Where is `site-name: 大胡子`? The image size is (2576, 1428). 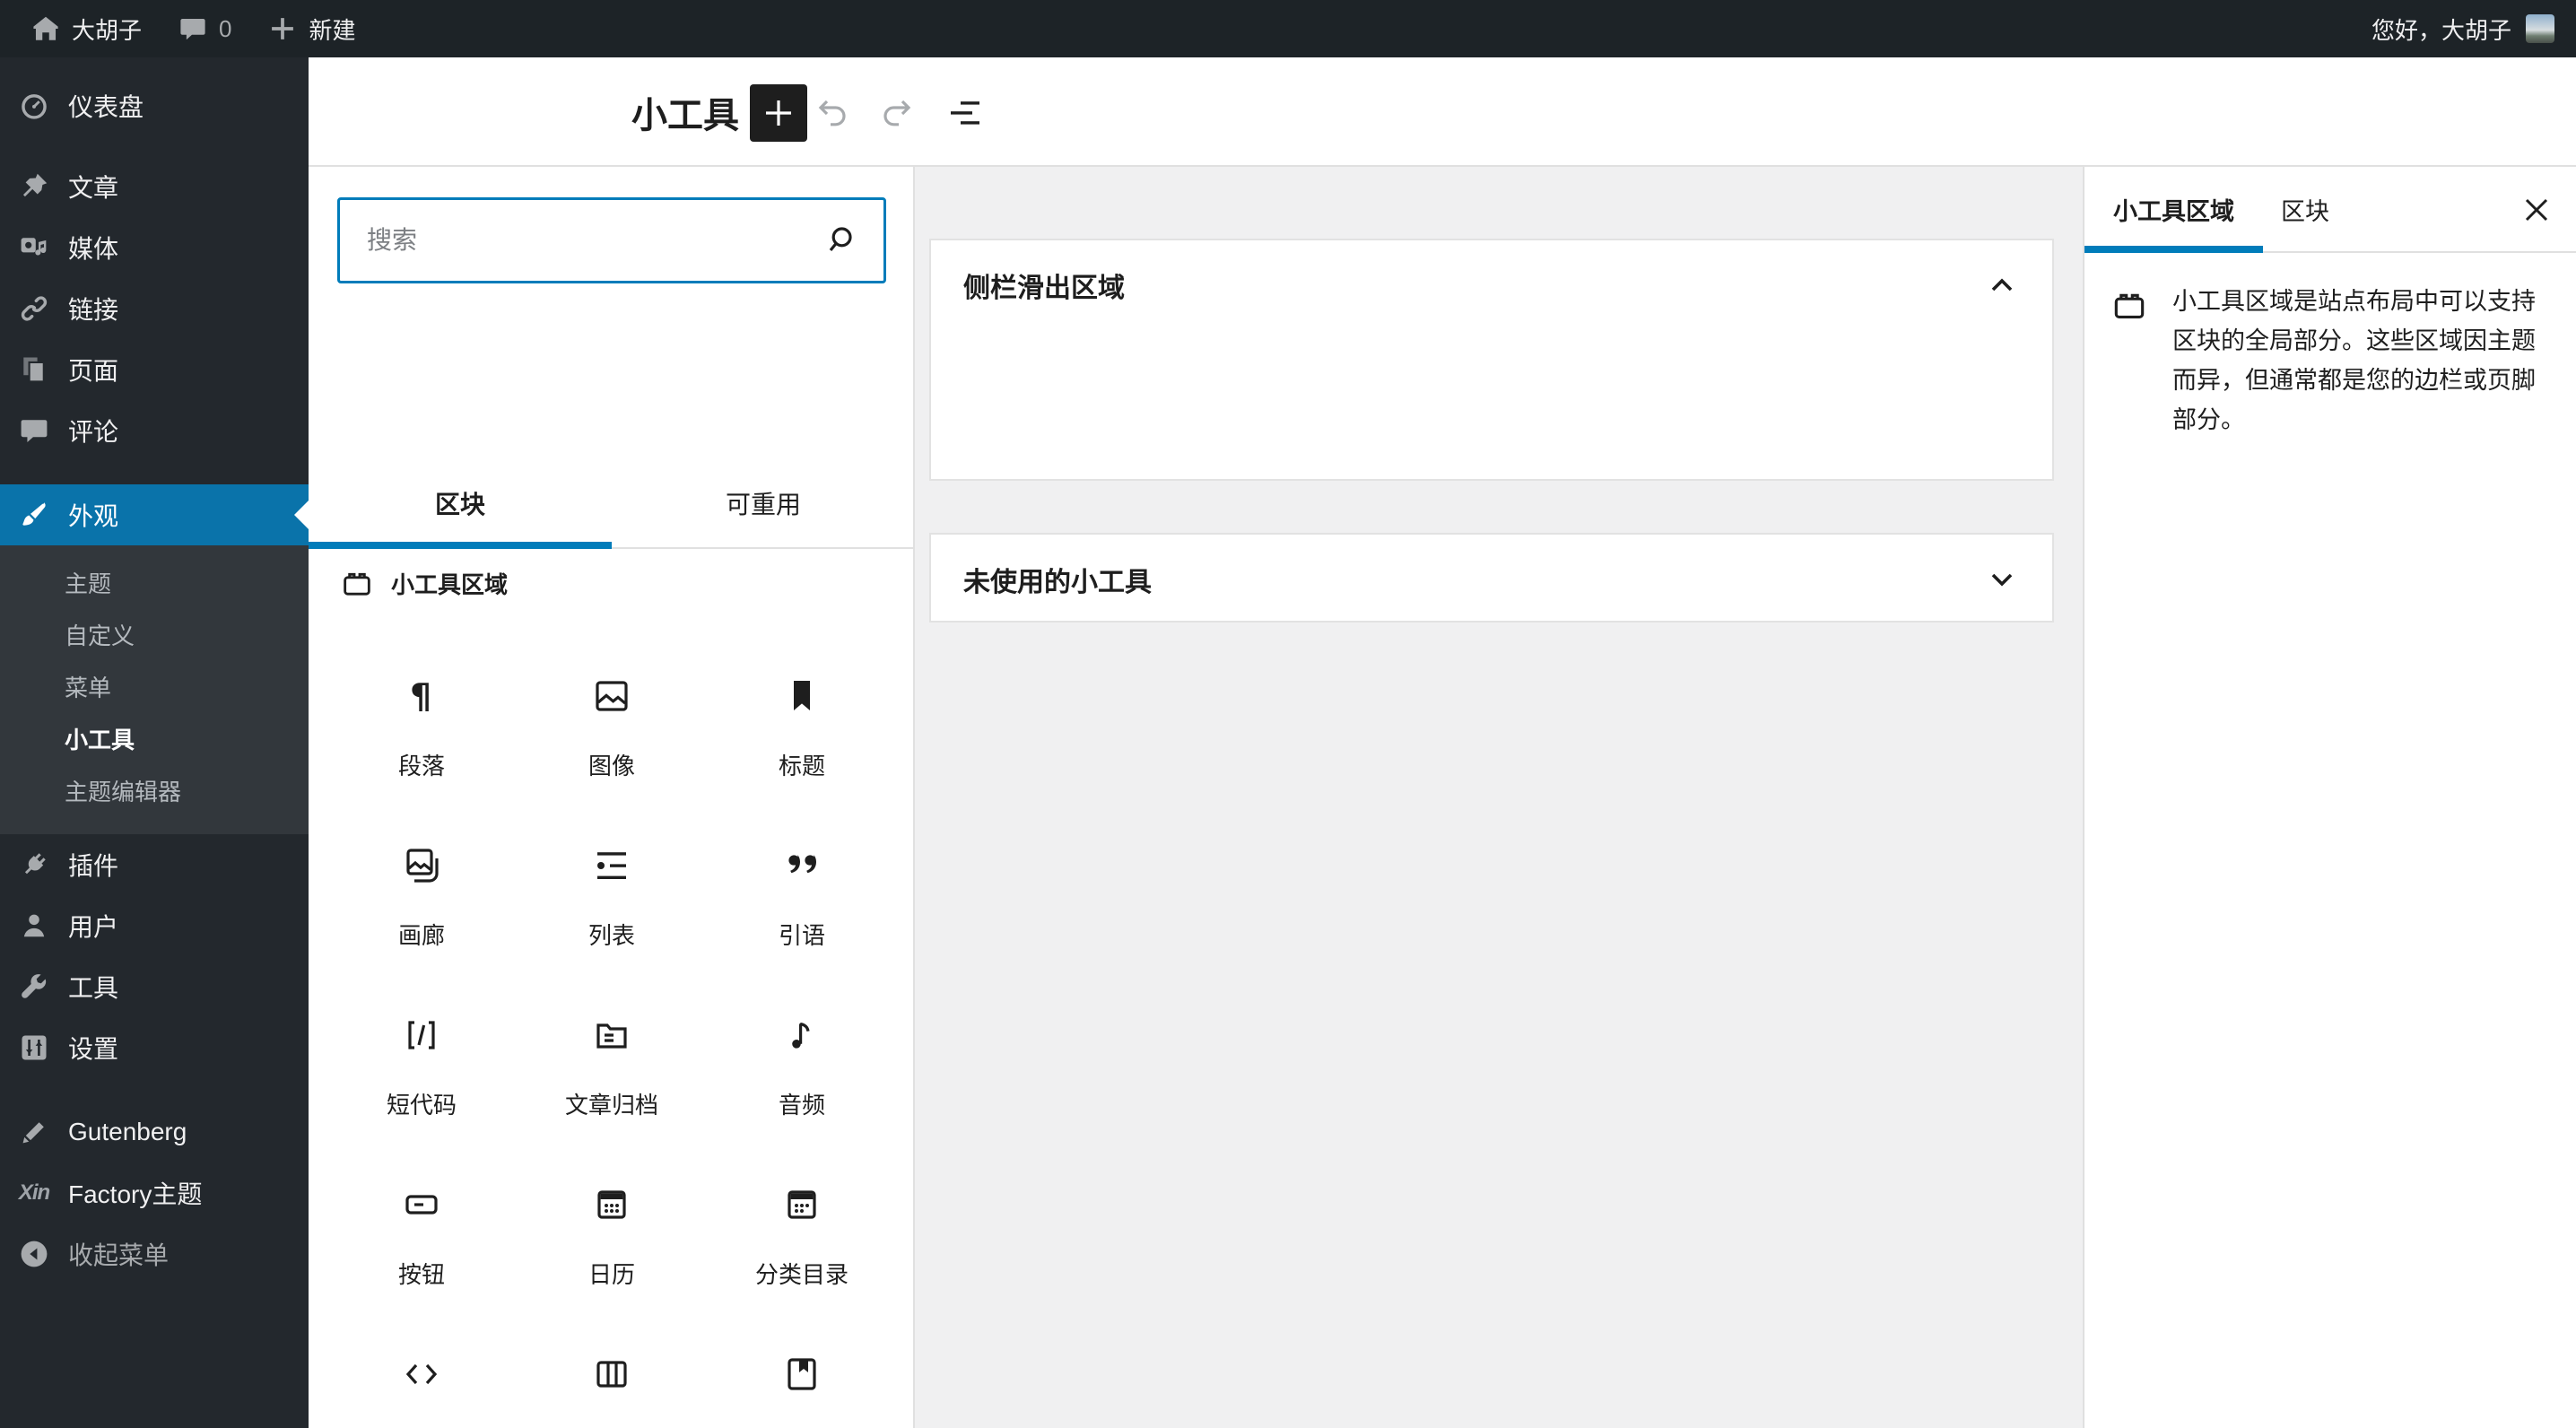
site-name: 大胡子 is located at coordinates (107, 30).